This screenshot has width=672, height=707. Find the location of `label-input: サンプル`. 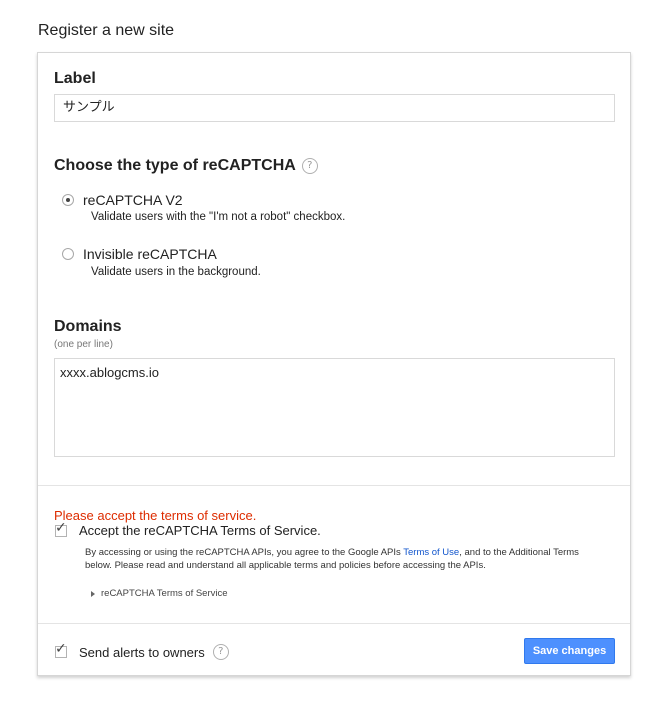

label-input: サンプル is located at coordinates (334, 108).